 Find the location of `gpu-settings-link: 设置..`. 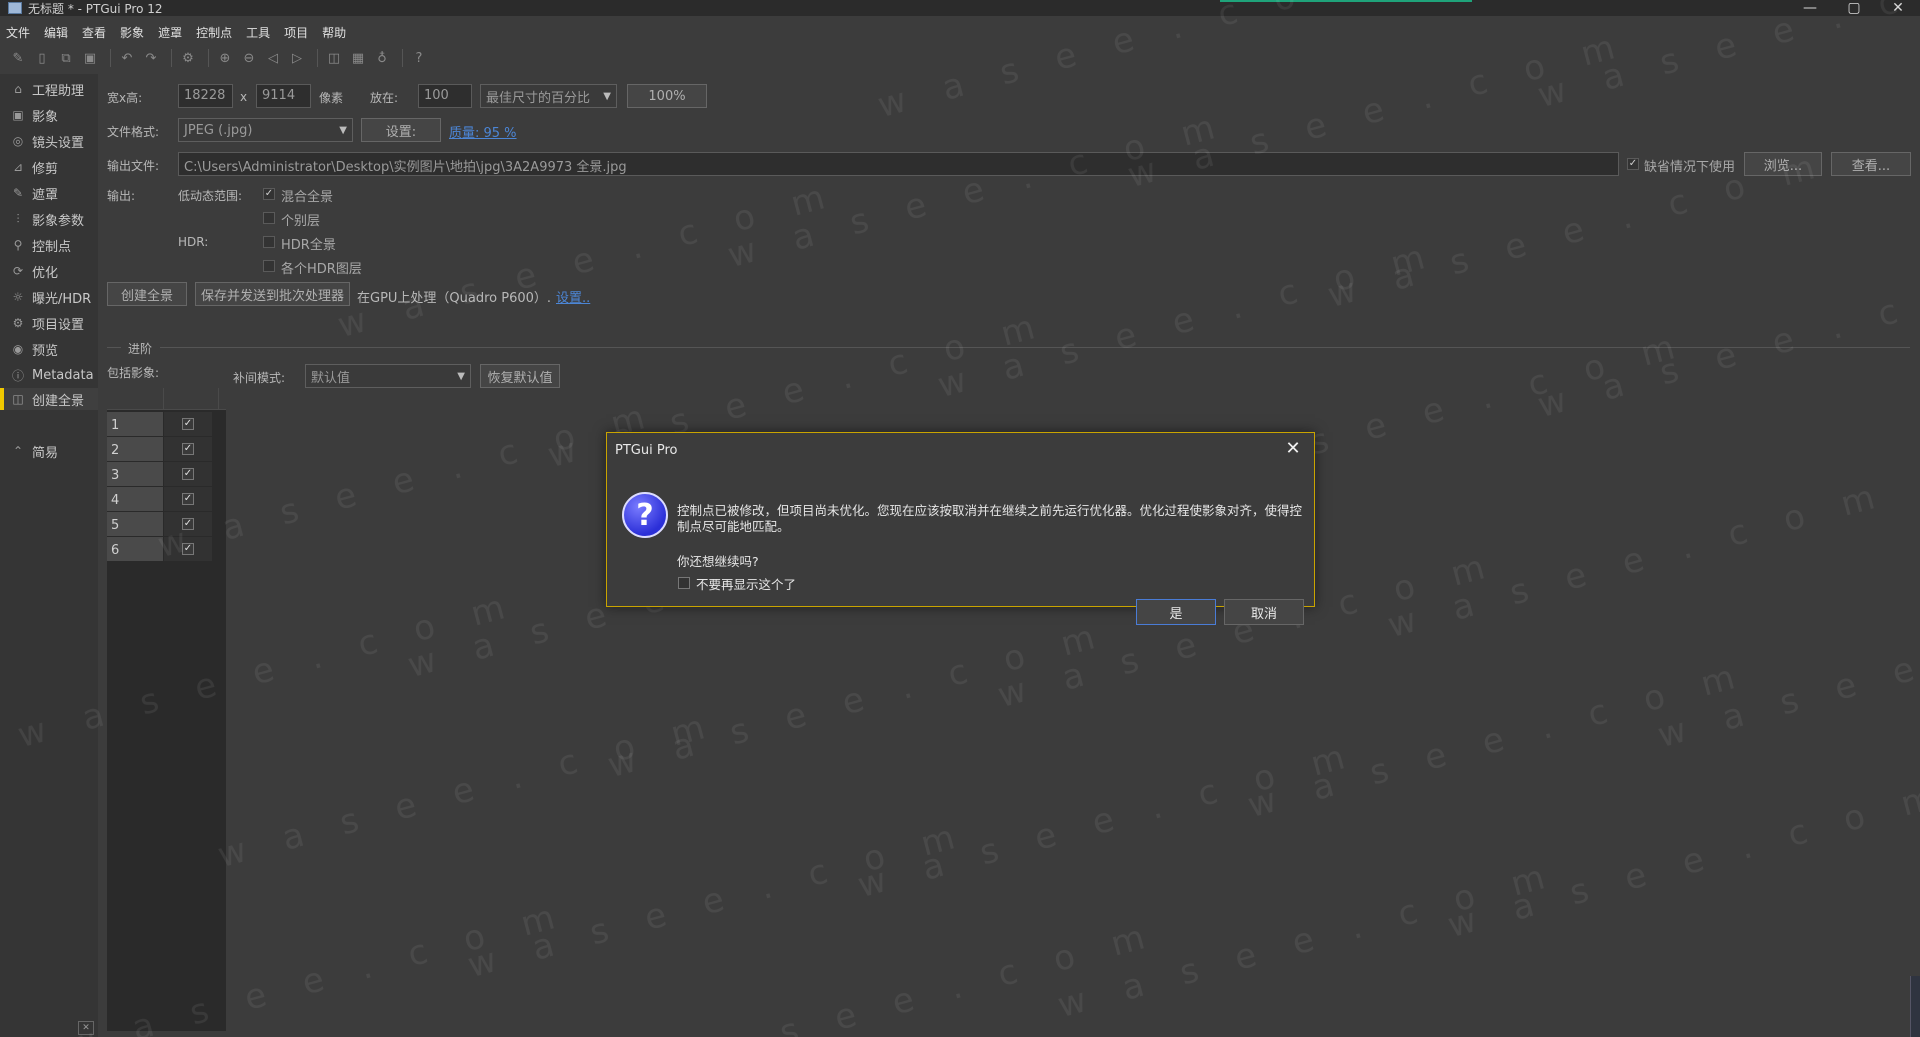

gpu-settings-link: 设置.. is located at coordinates (573, 296).